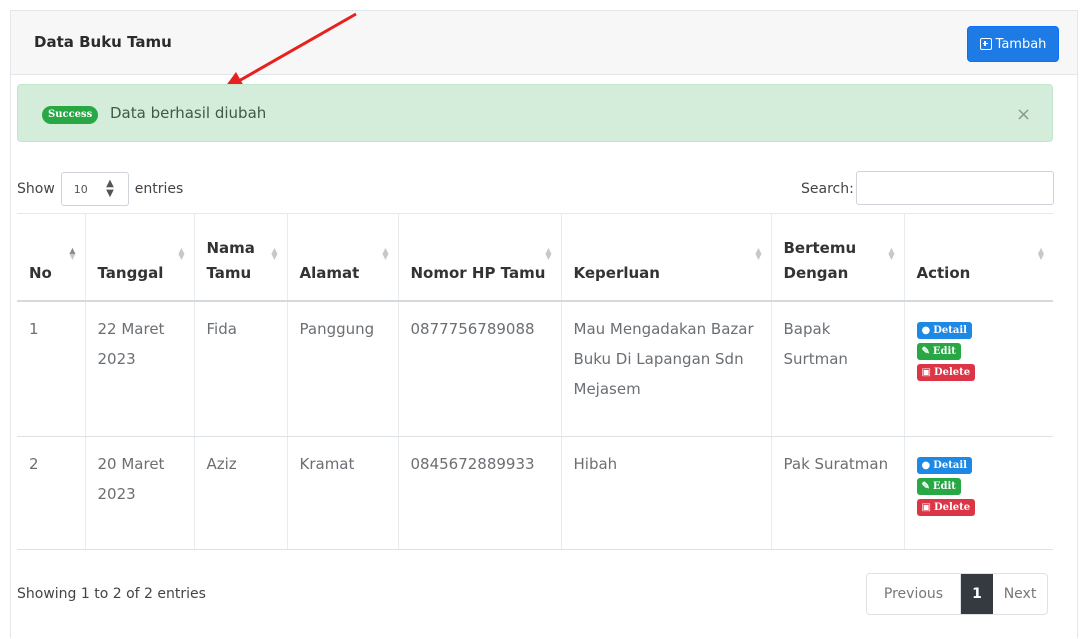  What do you see at coordinates (51, 368) in the screenshot?
I see `cell-no: 1` at bounding box center [51, 368].